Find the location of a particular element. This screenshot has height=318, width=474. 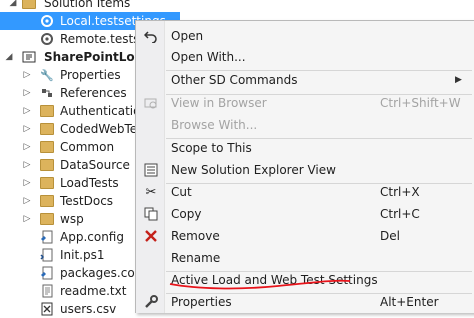

menu-item-label: Remove is located at coordinates (195, 236).